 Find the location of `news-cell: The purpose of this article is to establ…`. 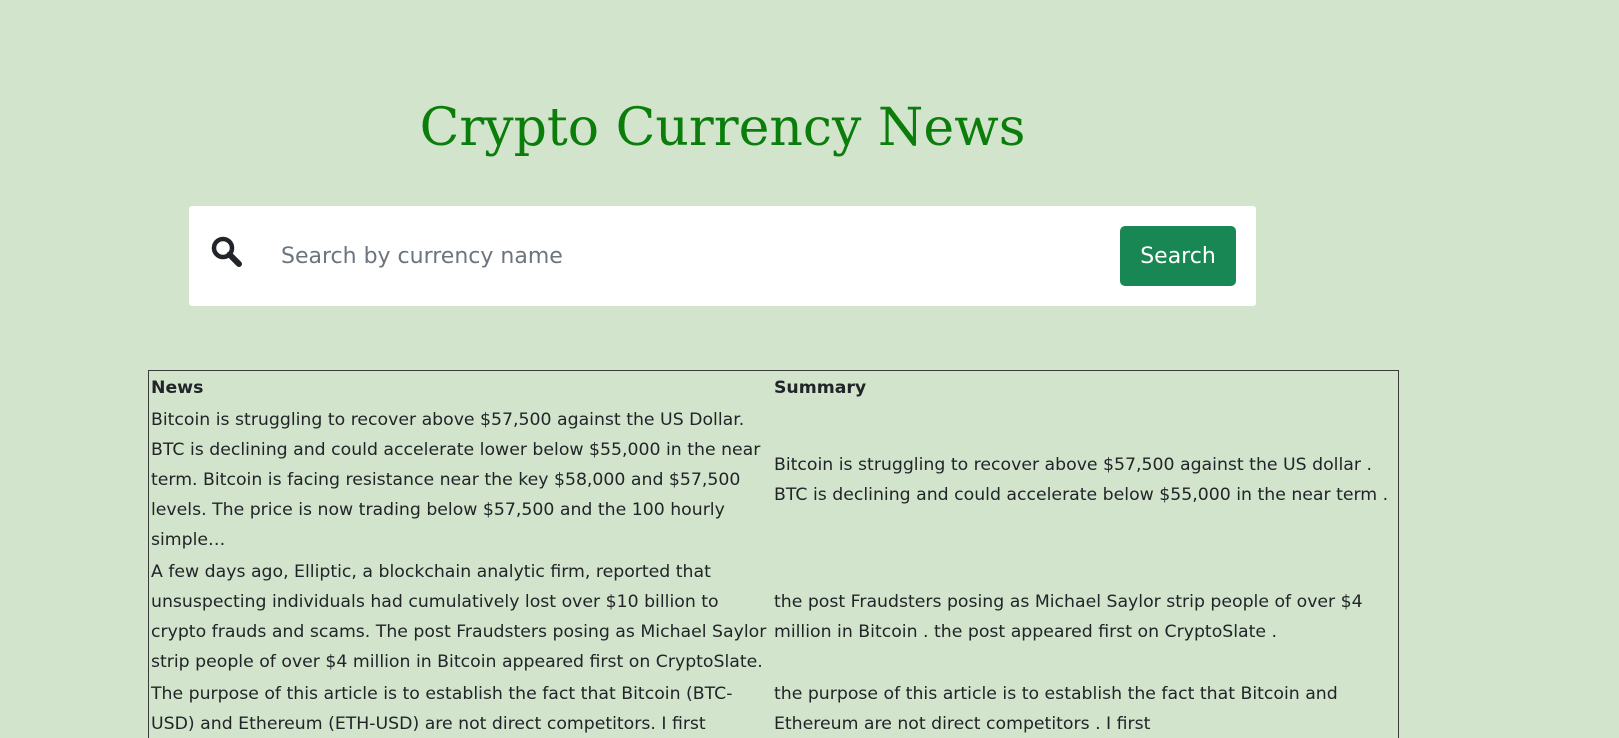

news-cell: The purpose of this article is to establ… is located at coordinates (442, 709).